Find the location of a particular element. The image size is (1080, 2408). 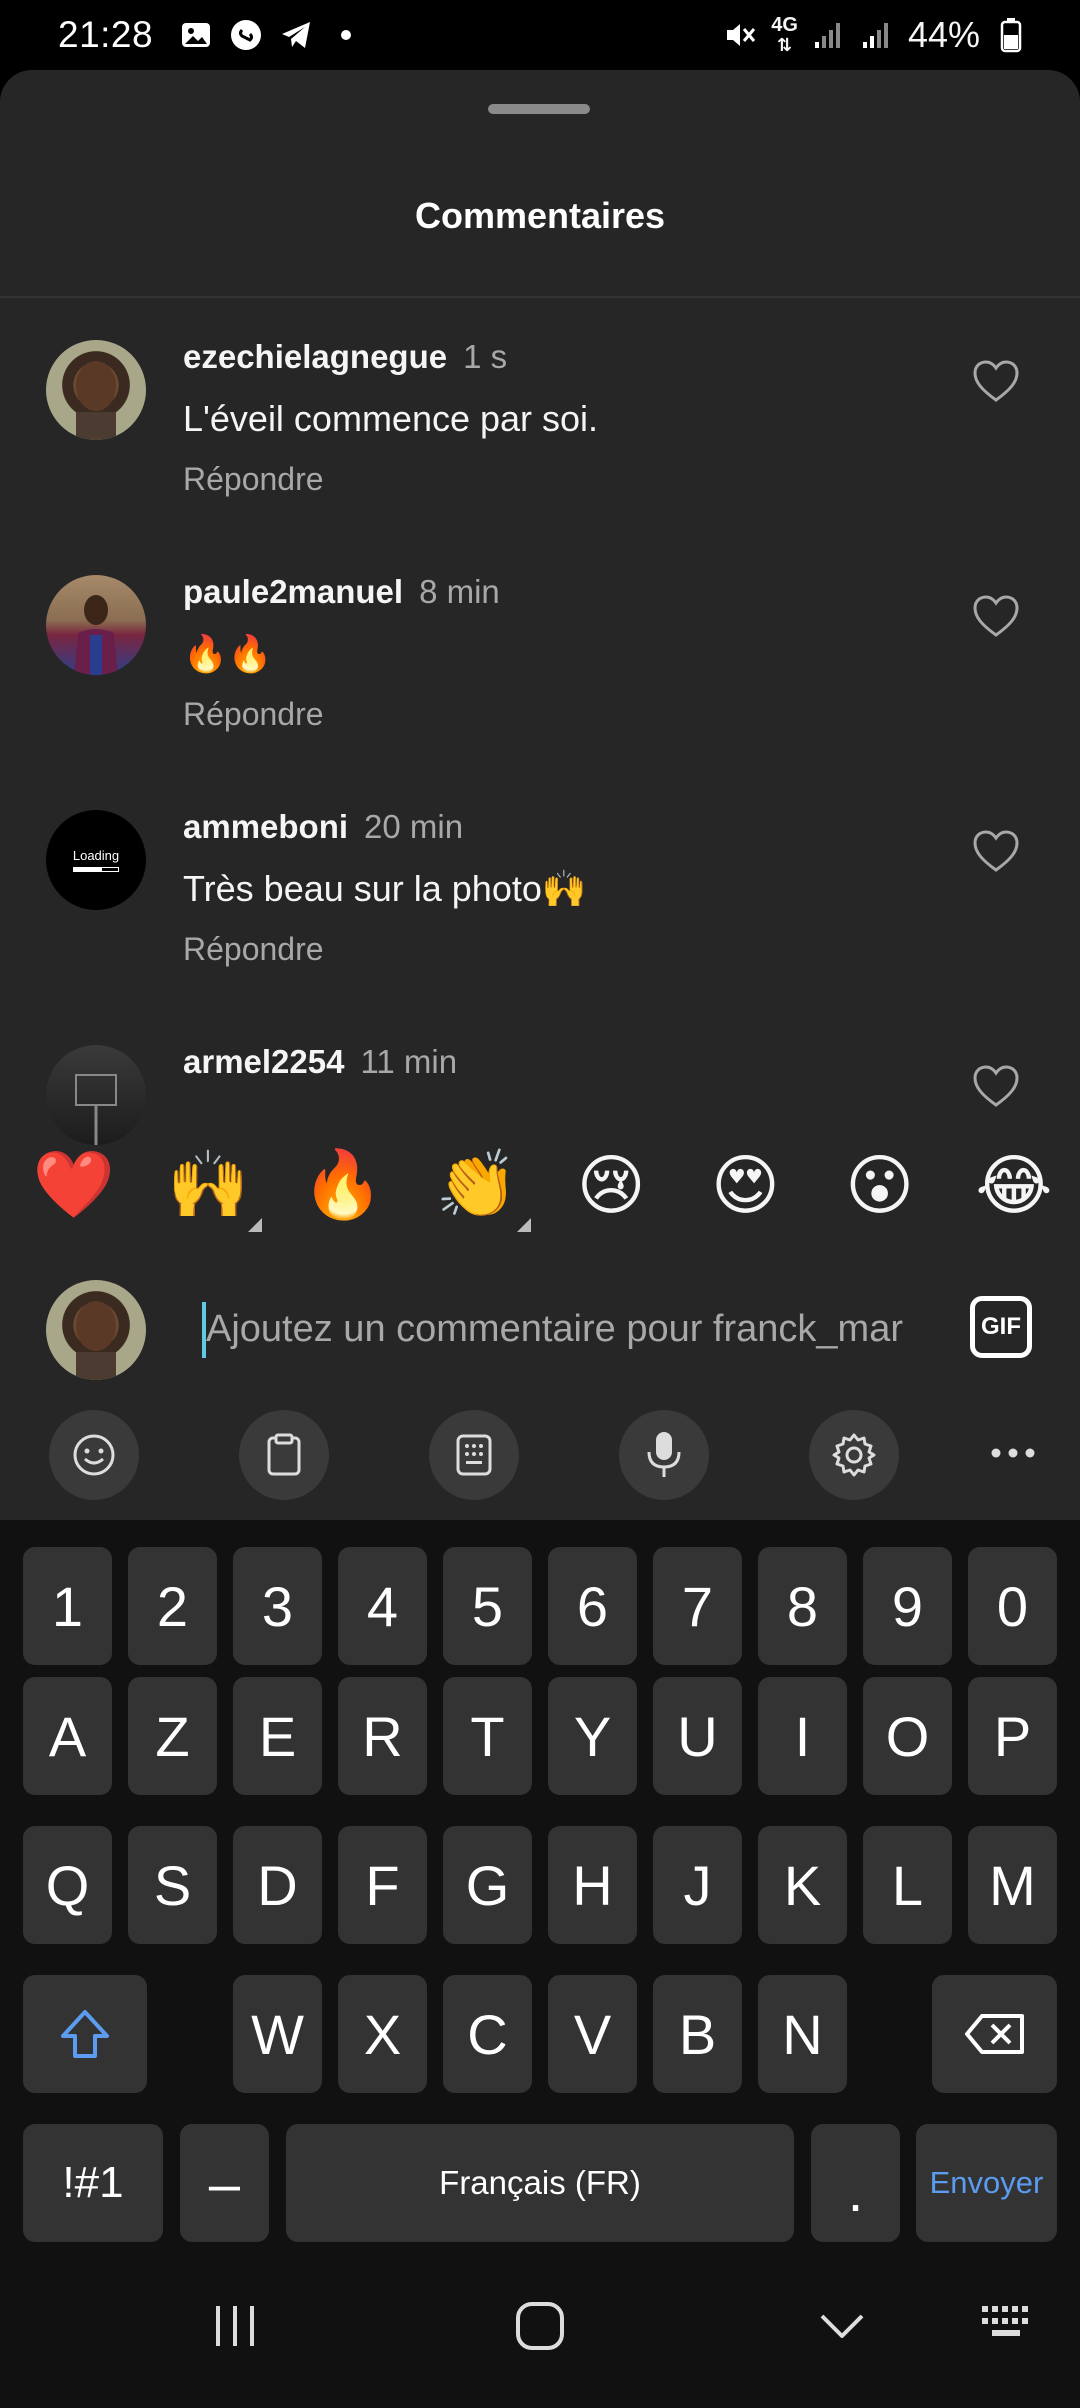

dash-key: – is located at coordinates (224, 2183).